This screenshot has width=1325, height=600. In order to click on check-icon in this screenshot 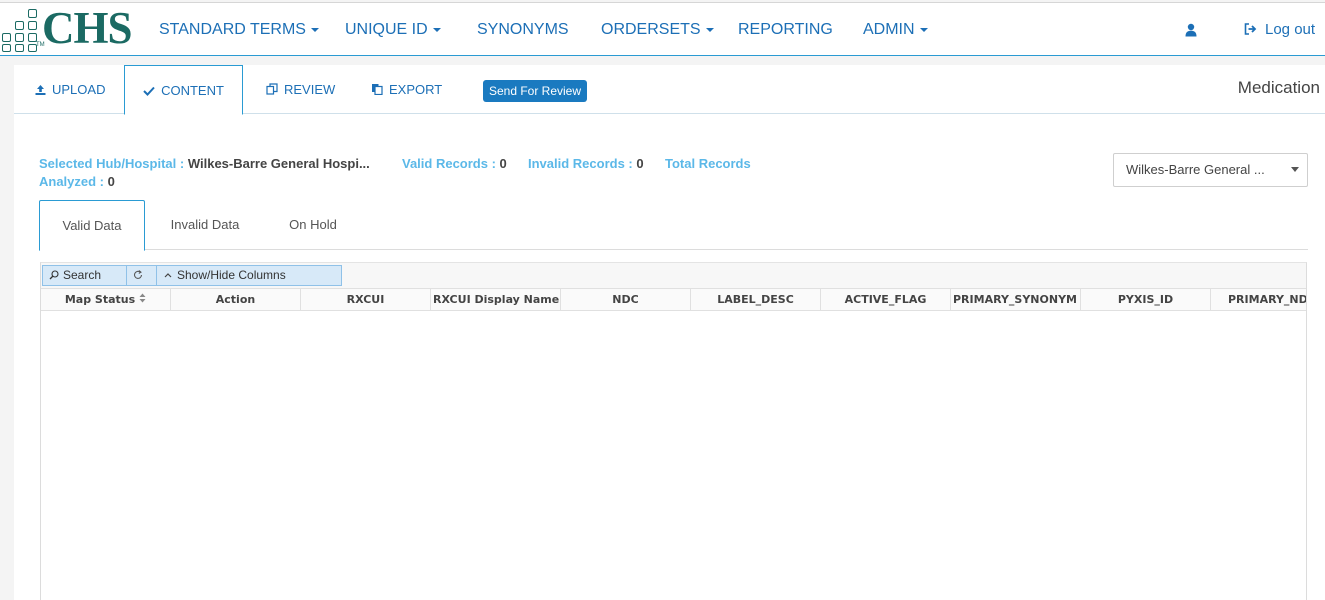, I will do `click(149, 91)`.